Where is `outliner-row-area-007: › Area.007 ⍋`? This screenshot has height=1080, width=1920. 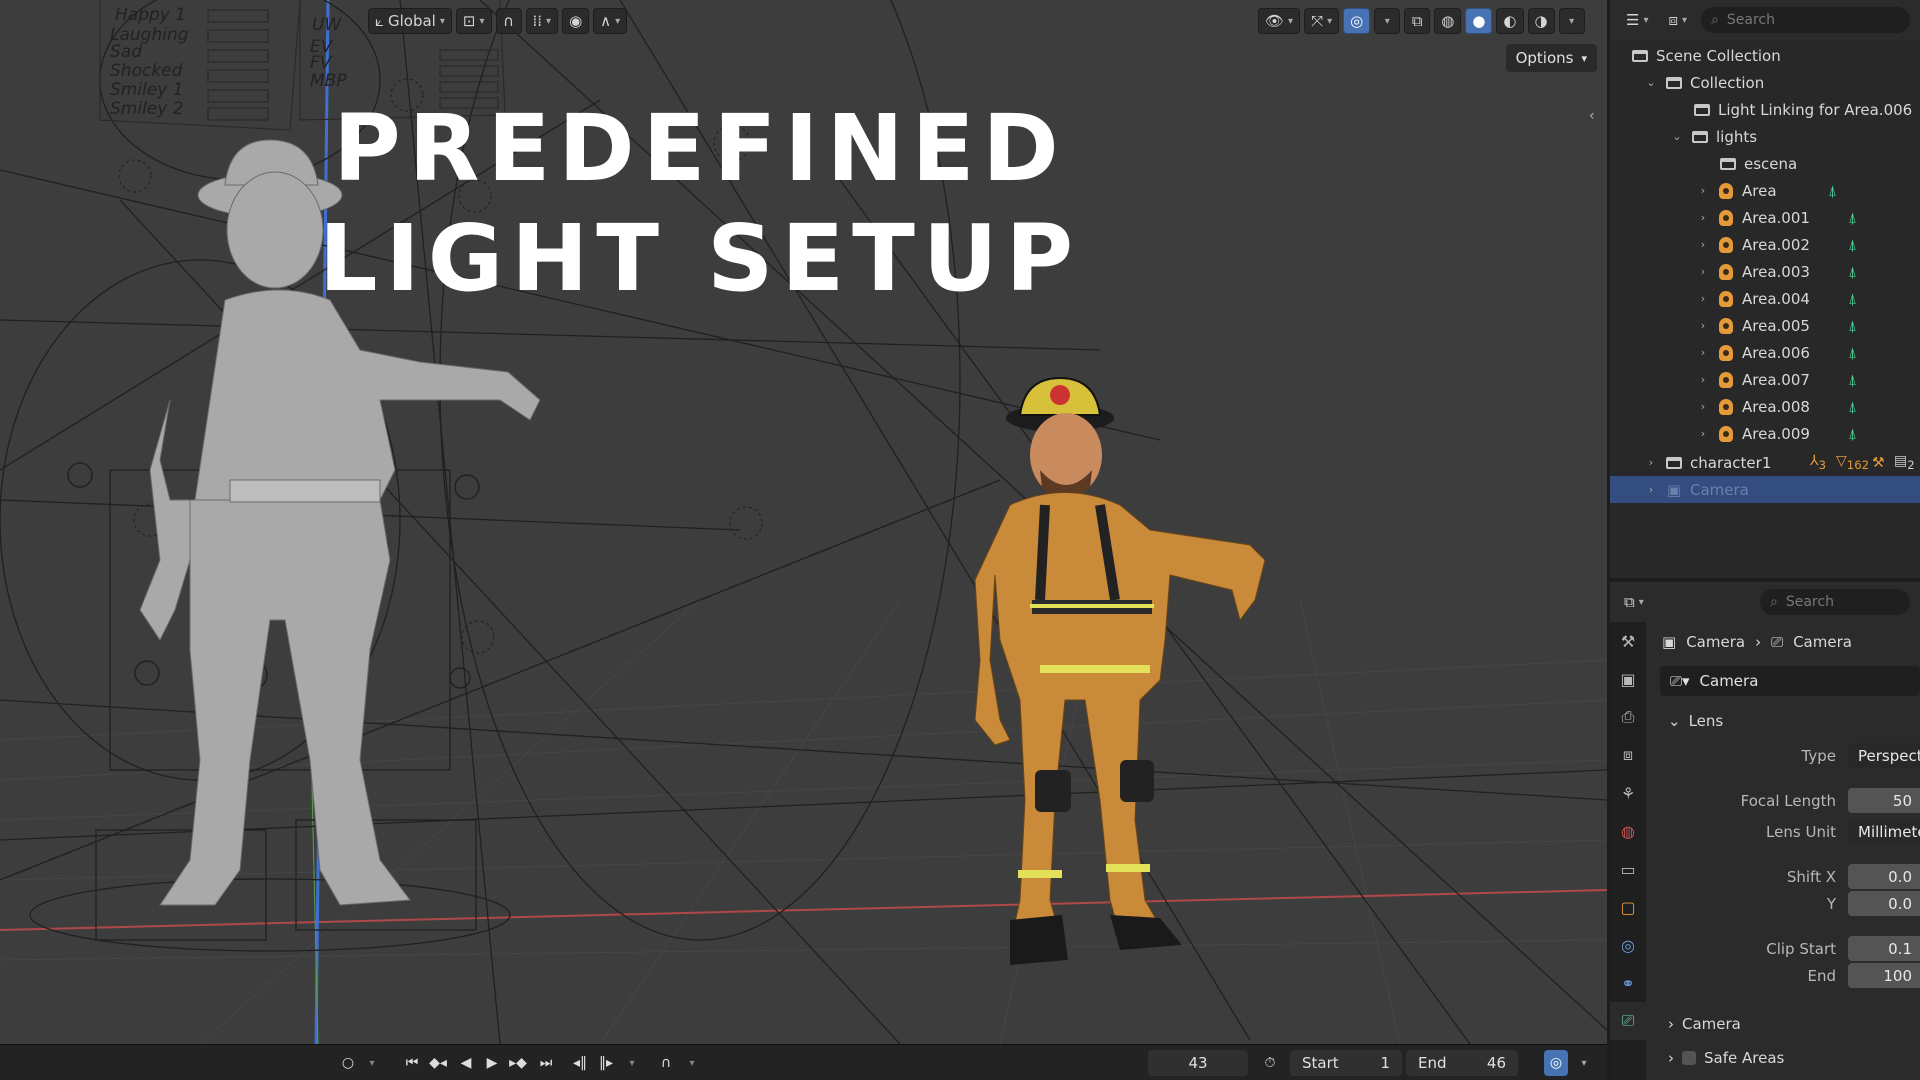 outliner-row-area-007: › Area.007 ⍋ is located at coordinates (1765, 379).